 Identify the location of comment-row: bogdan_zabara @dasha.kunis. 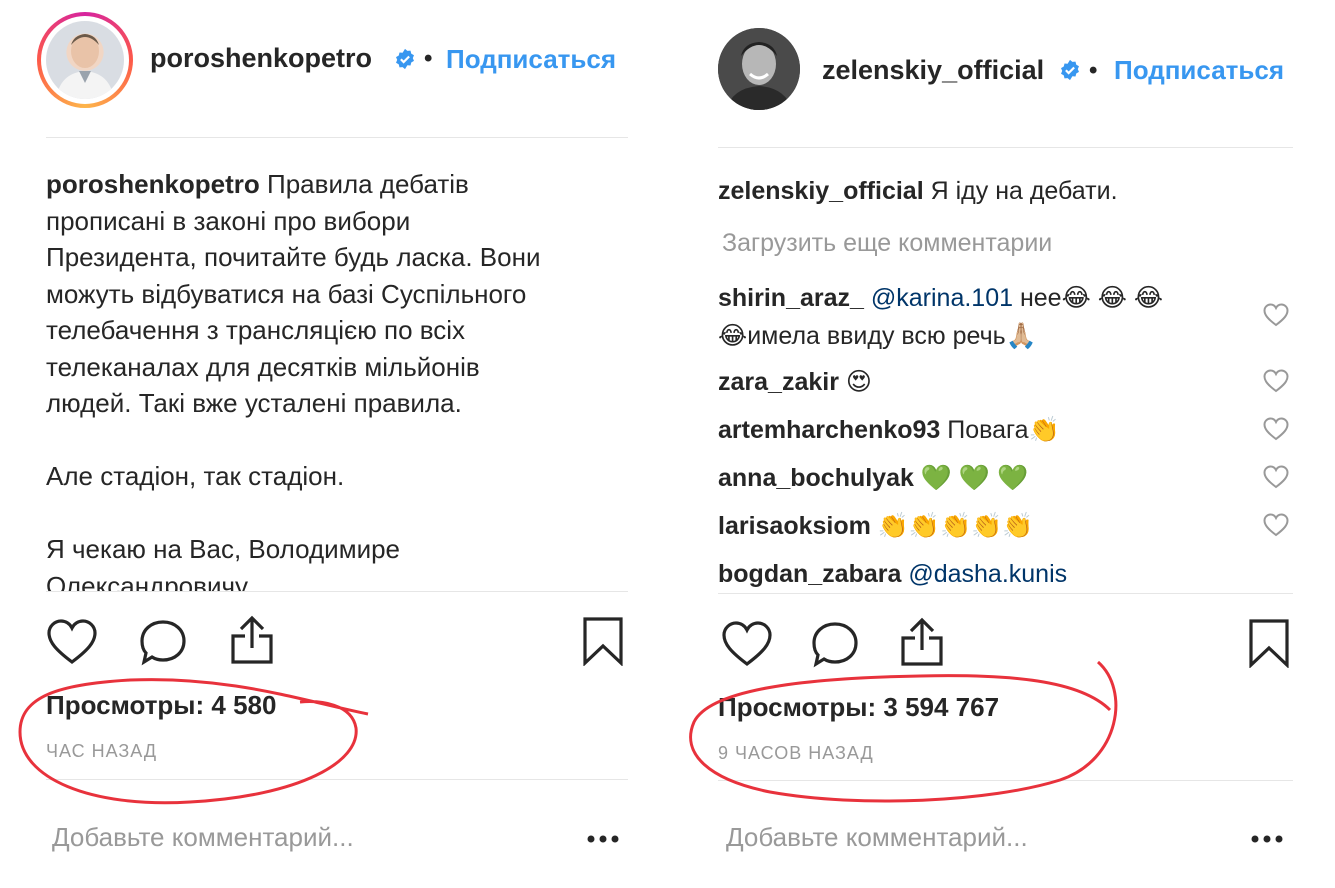
(892, 573).